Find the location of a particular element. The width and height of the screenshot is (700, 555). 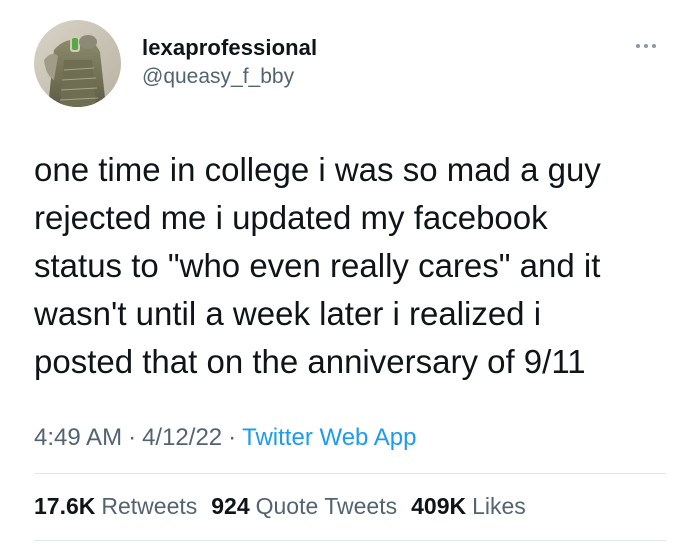

user-info: lexaprofessional @queasy_f_bby is located at coordinates (229, 62).